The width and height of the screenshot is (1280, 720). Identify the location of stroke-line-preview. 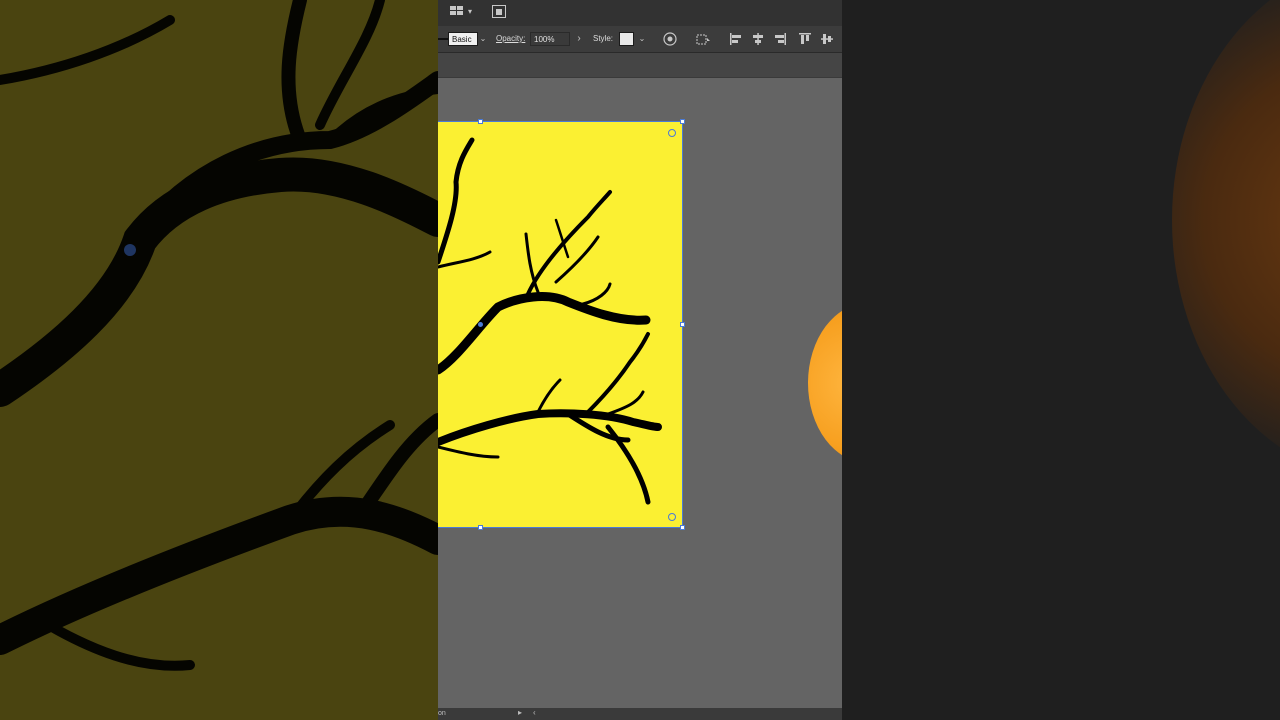
(443, 39).